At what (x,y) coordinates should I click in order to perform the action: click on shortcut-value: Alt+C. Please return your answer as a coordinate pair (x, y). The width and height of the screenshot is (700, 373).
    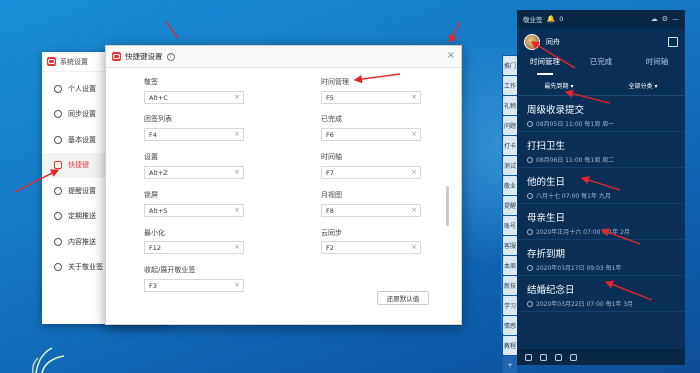
    Looking at the image, I should click on (158, 97).